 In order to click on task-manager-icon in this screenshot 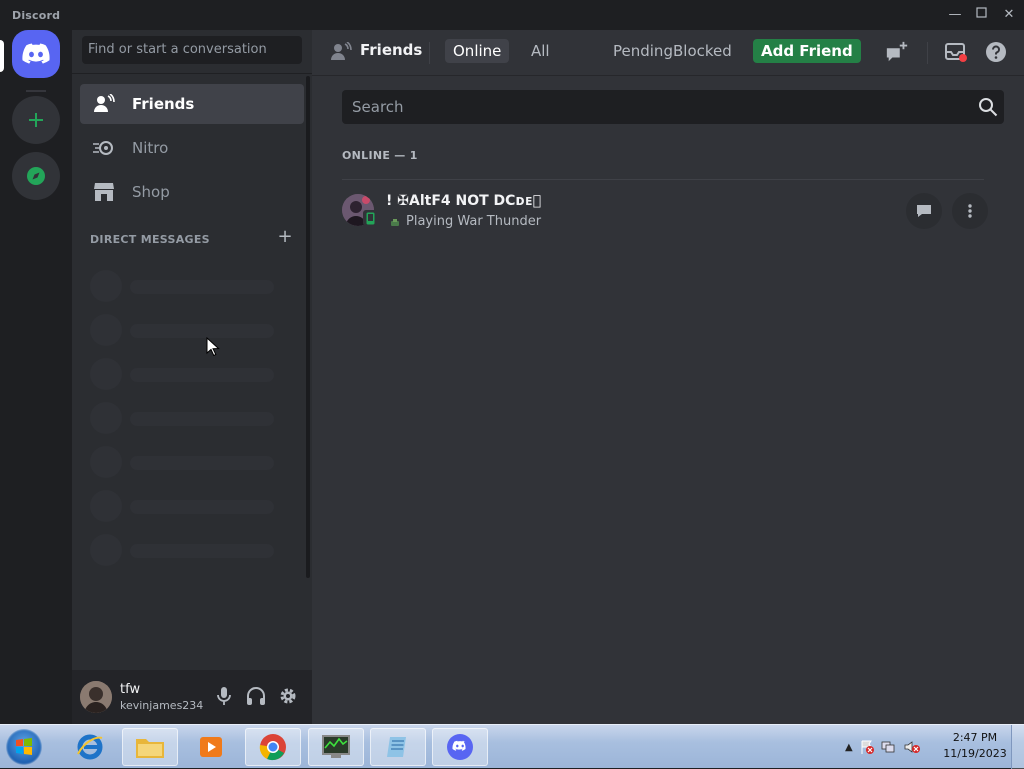, I will do `click(336, 746)`.